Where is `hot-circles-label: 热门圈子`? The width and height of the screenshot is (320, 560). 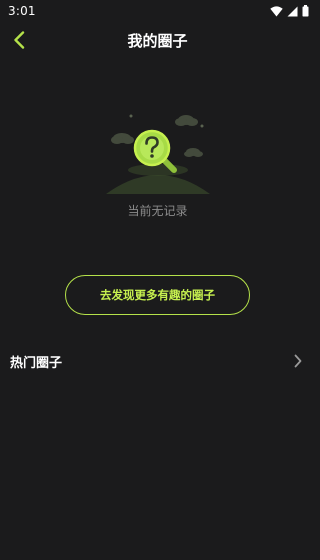
hot-circles-label: 热门圈子 is located at coordinates (36, 363).